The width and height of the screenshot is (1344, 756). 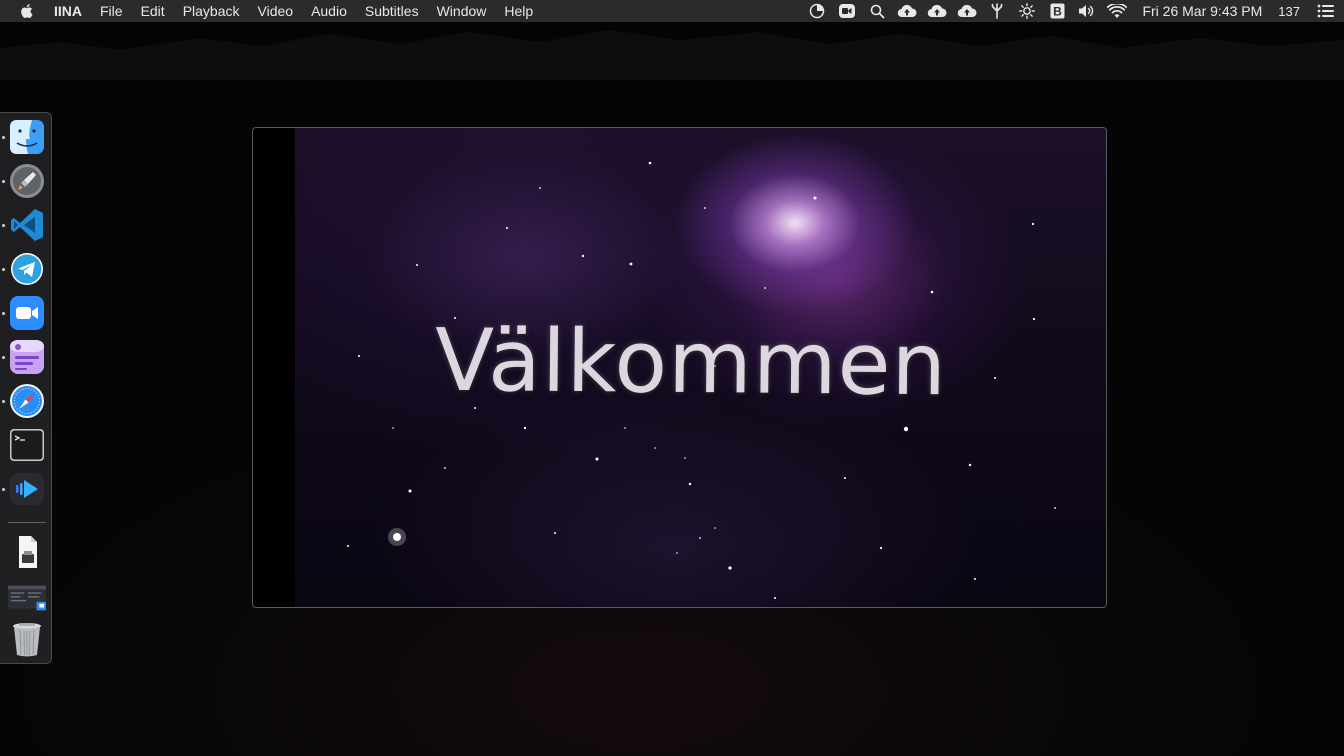 What do you see at coordinates (672, 55) in the screenshot?
I see `desktop-ridge` at bounding box center [672, 55].